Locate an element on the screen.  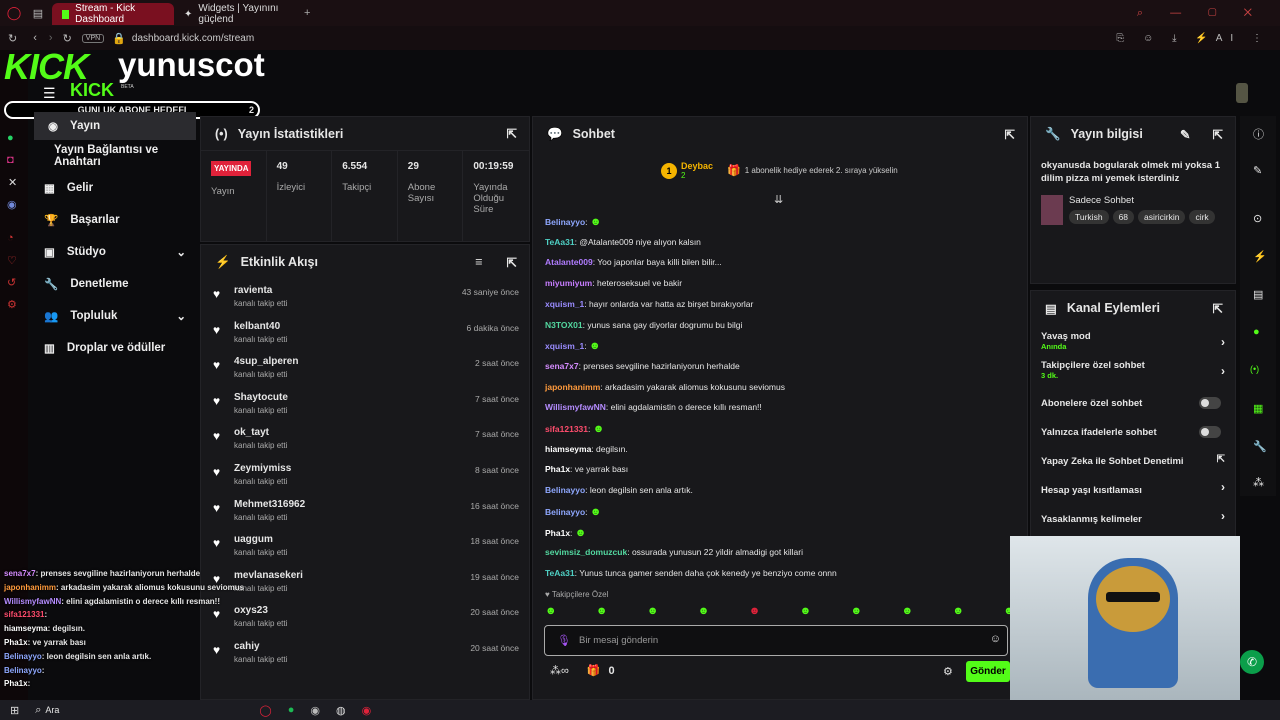
gift-icon: 🎁 is located at coordinates (594, 670).